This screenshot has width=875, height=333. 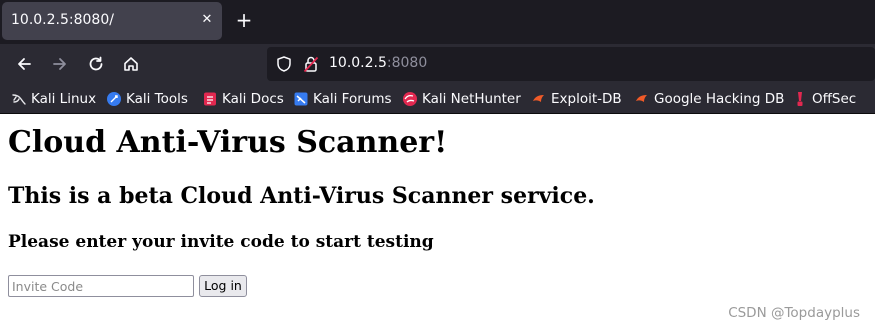 I want to click on offsec-icon, so click(x=800, y=99).